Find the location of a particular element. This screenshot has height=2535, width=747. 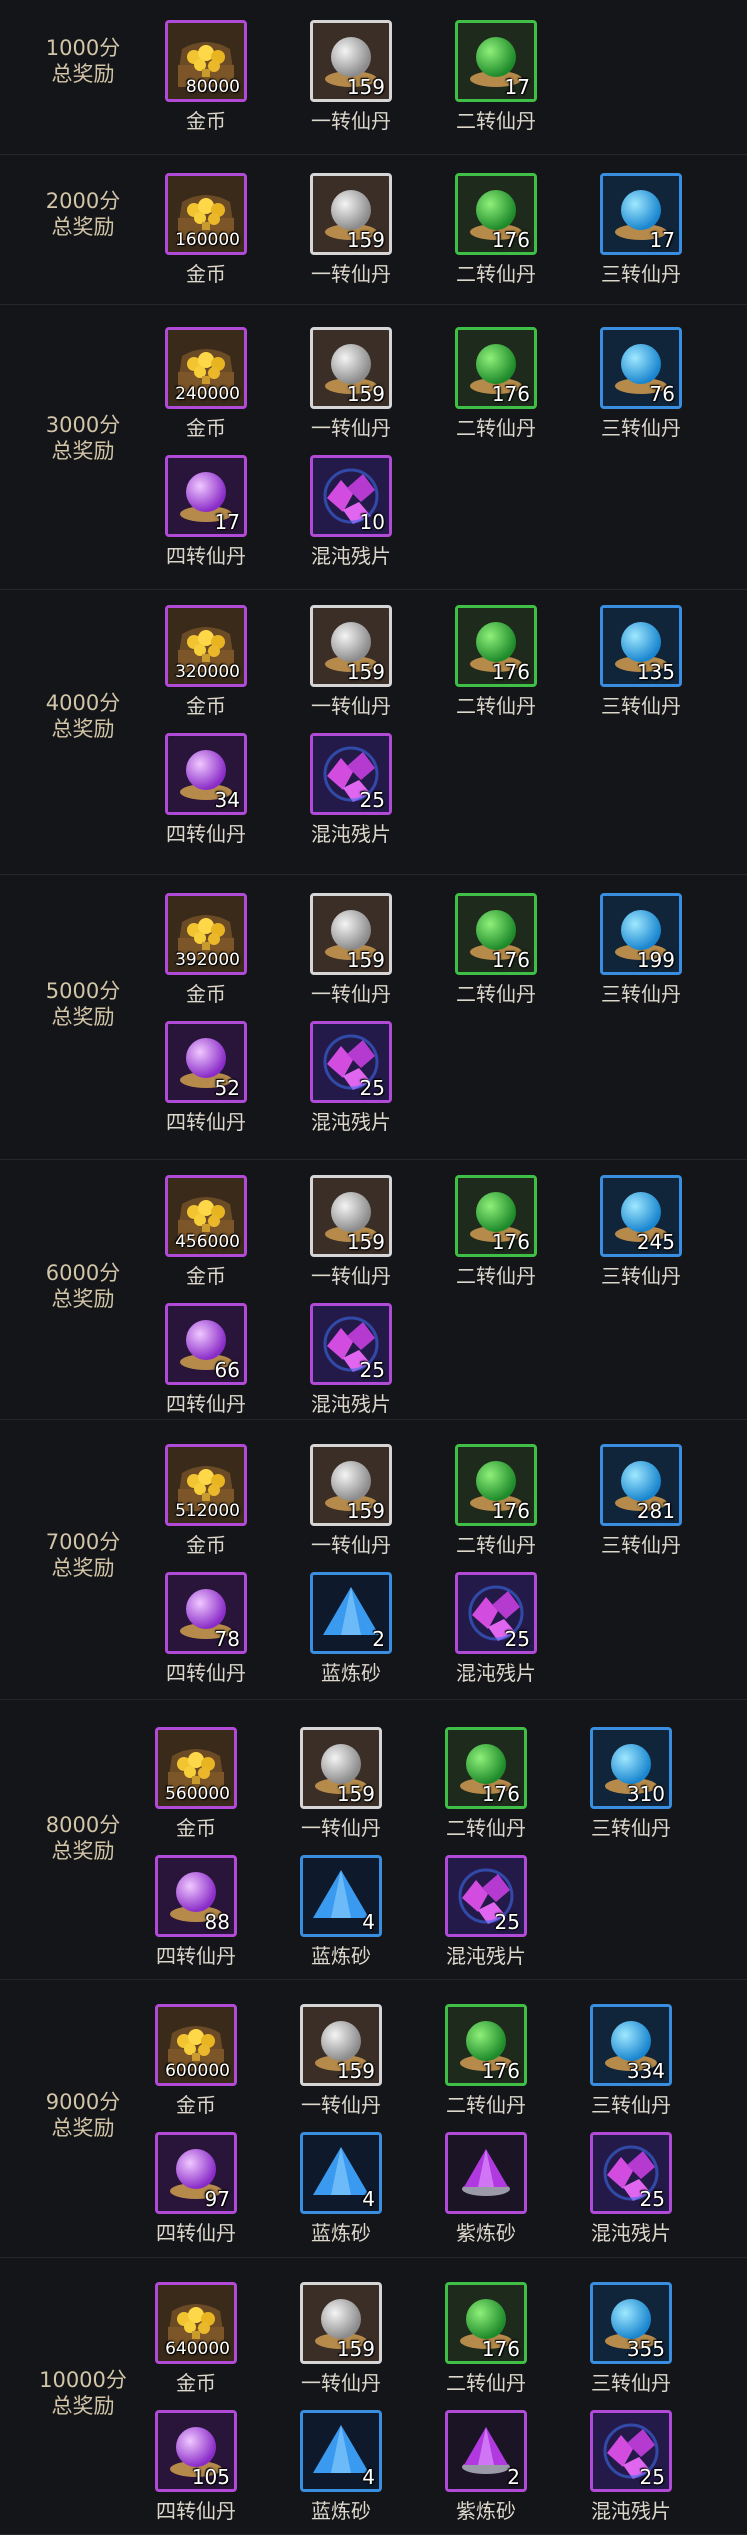

reward-item: 2 蓝炼砂 is located at coordinates (351, 1632).